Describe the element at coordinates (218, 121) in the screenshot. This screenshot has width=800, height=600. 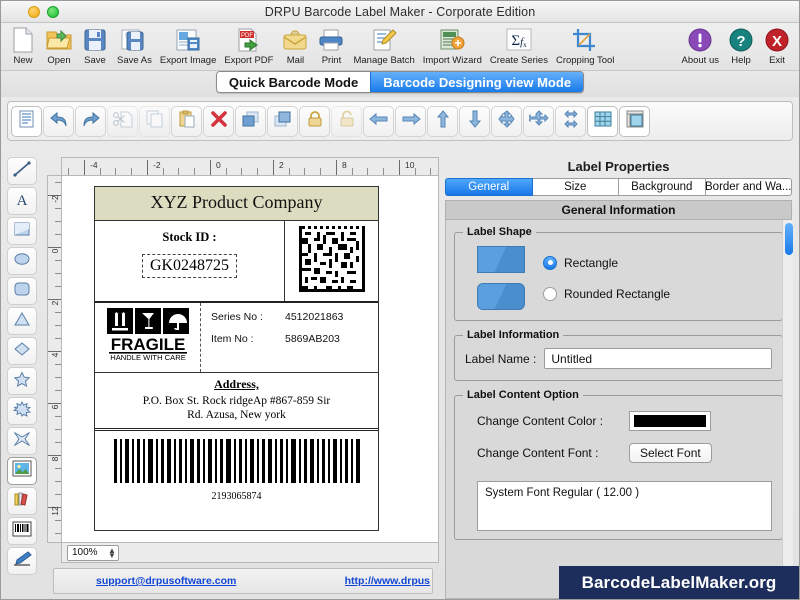
I see `delete-button` at that location.